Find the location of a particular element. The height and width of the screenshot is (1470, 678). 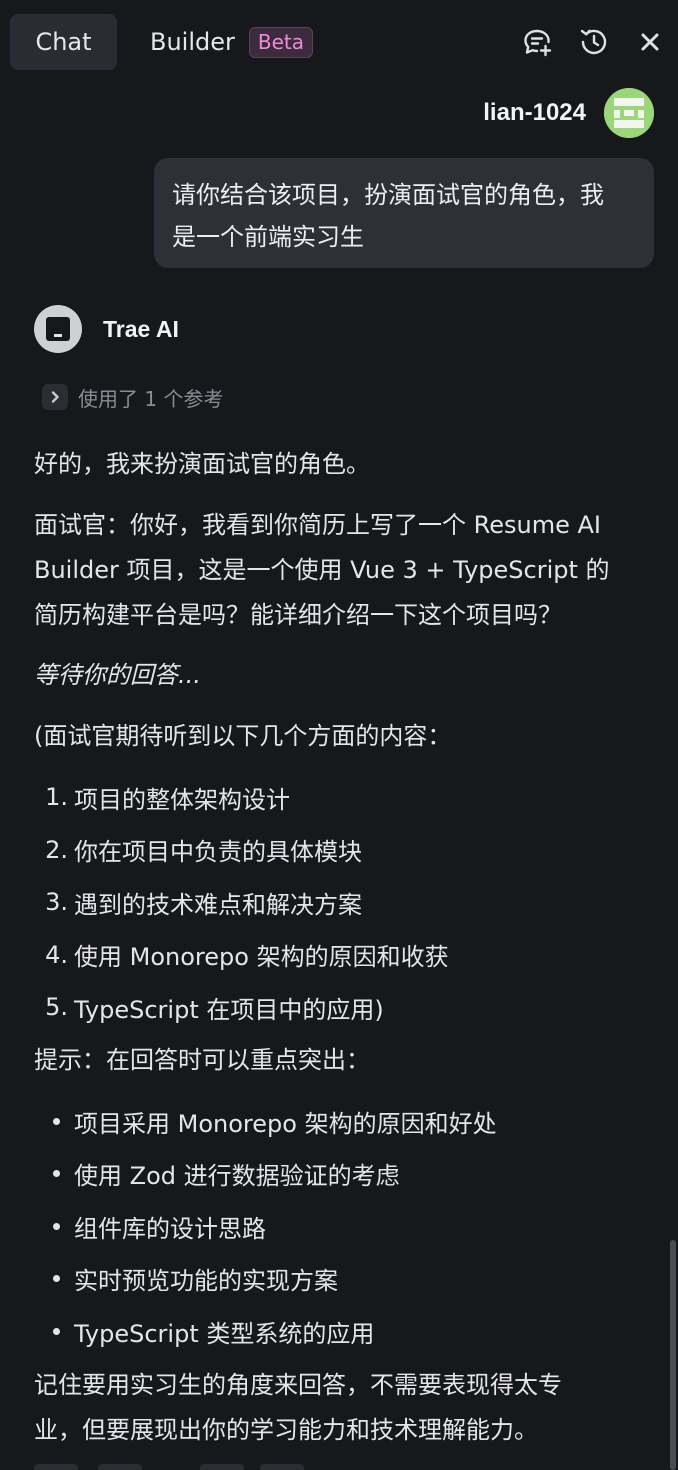

list-item: 使用 Zod 进行数据验证的考虑 is located at coordinates (339, 1174).